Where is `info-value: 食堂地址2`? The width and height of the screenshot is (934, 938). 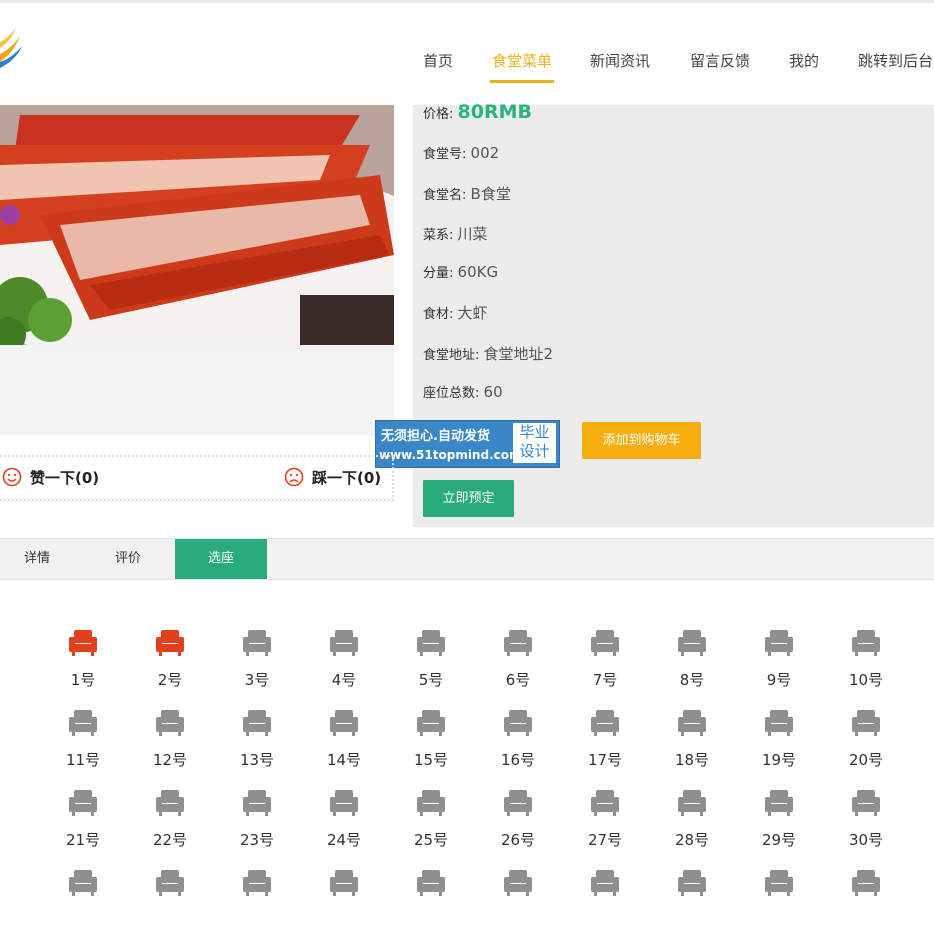
info-value: 食堂地址2 is located at coordinates (518, 354).